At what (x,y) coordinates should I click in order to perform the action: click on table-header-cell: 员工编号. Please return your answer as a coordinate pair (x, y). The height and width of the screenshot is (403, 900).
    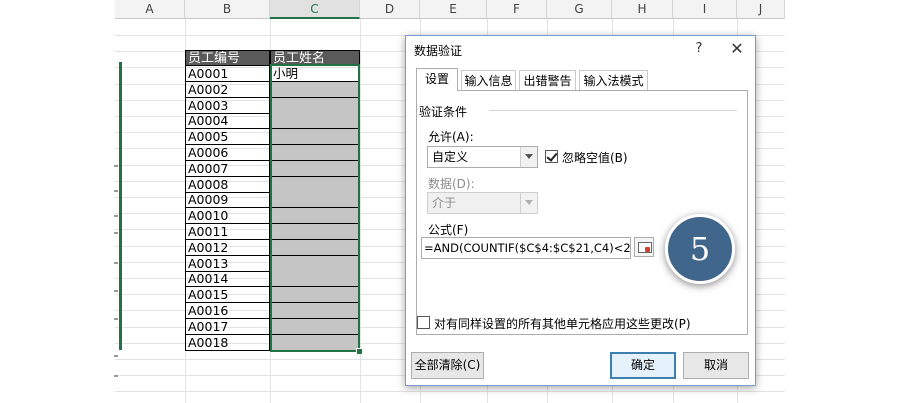
    Looking at the image, I should click on (227, 58).